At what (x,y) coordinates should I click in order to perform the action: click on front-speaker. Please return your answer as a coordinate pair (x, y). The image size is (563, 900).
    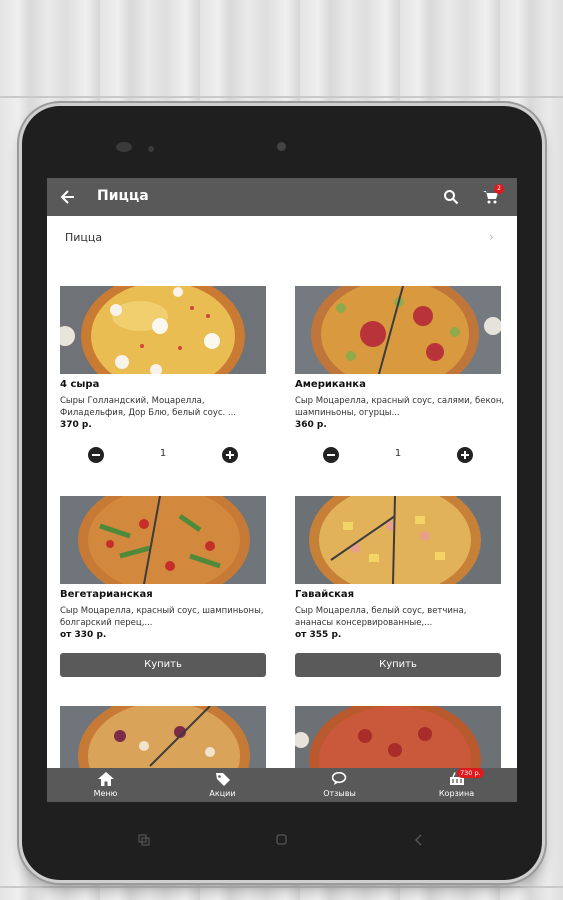
    Looking at the image, I should click on (124, 147).